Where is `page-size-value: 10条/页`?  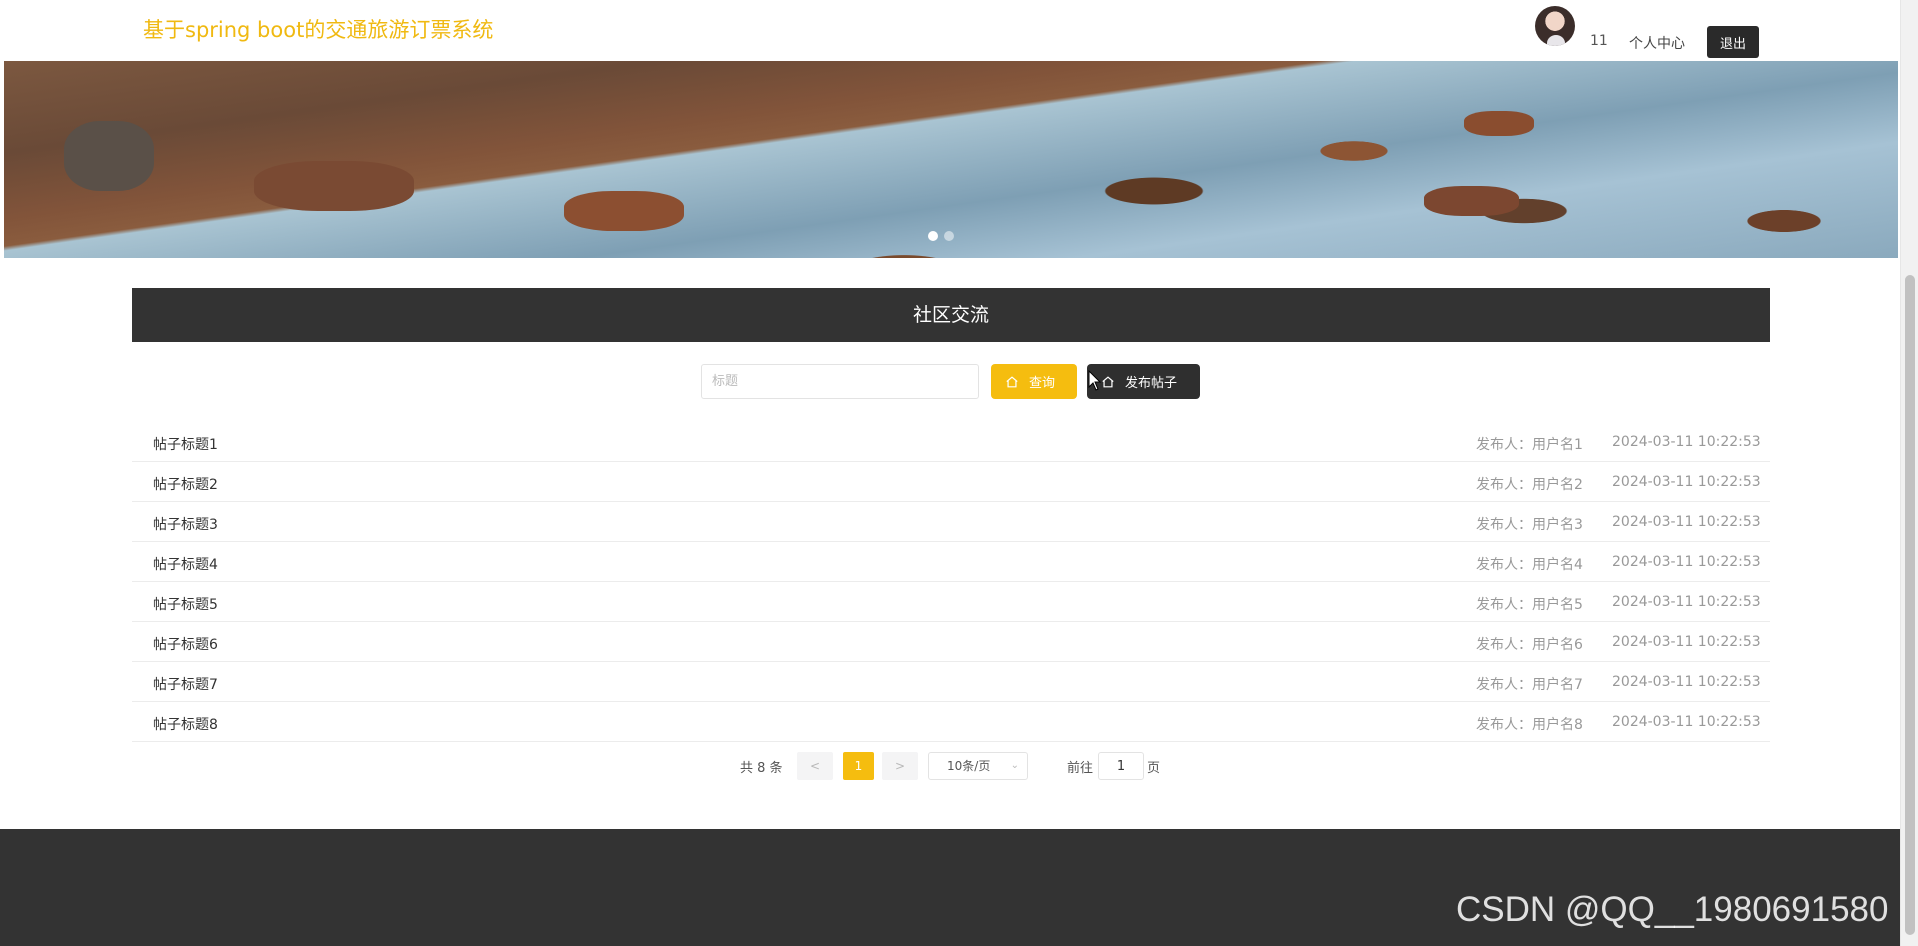 page-size-value: 10条/页 is located at coordinates (969, 766).